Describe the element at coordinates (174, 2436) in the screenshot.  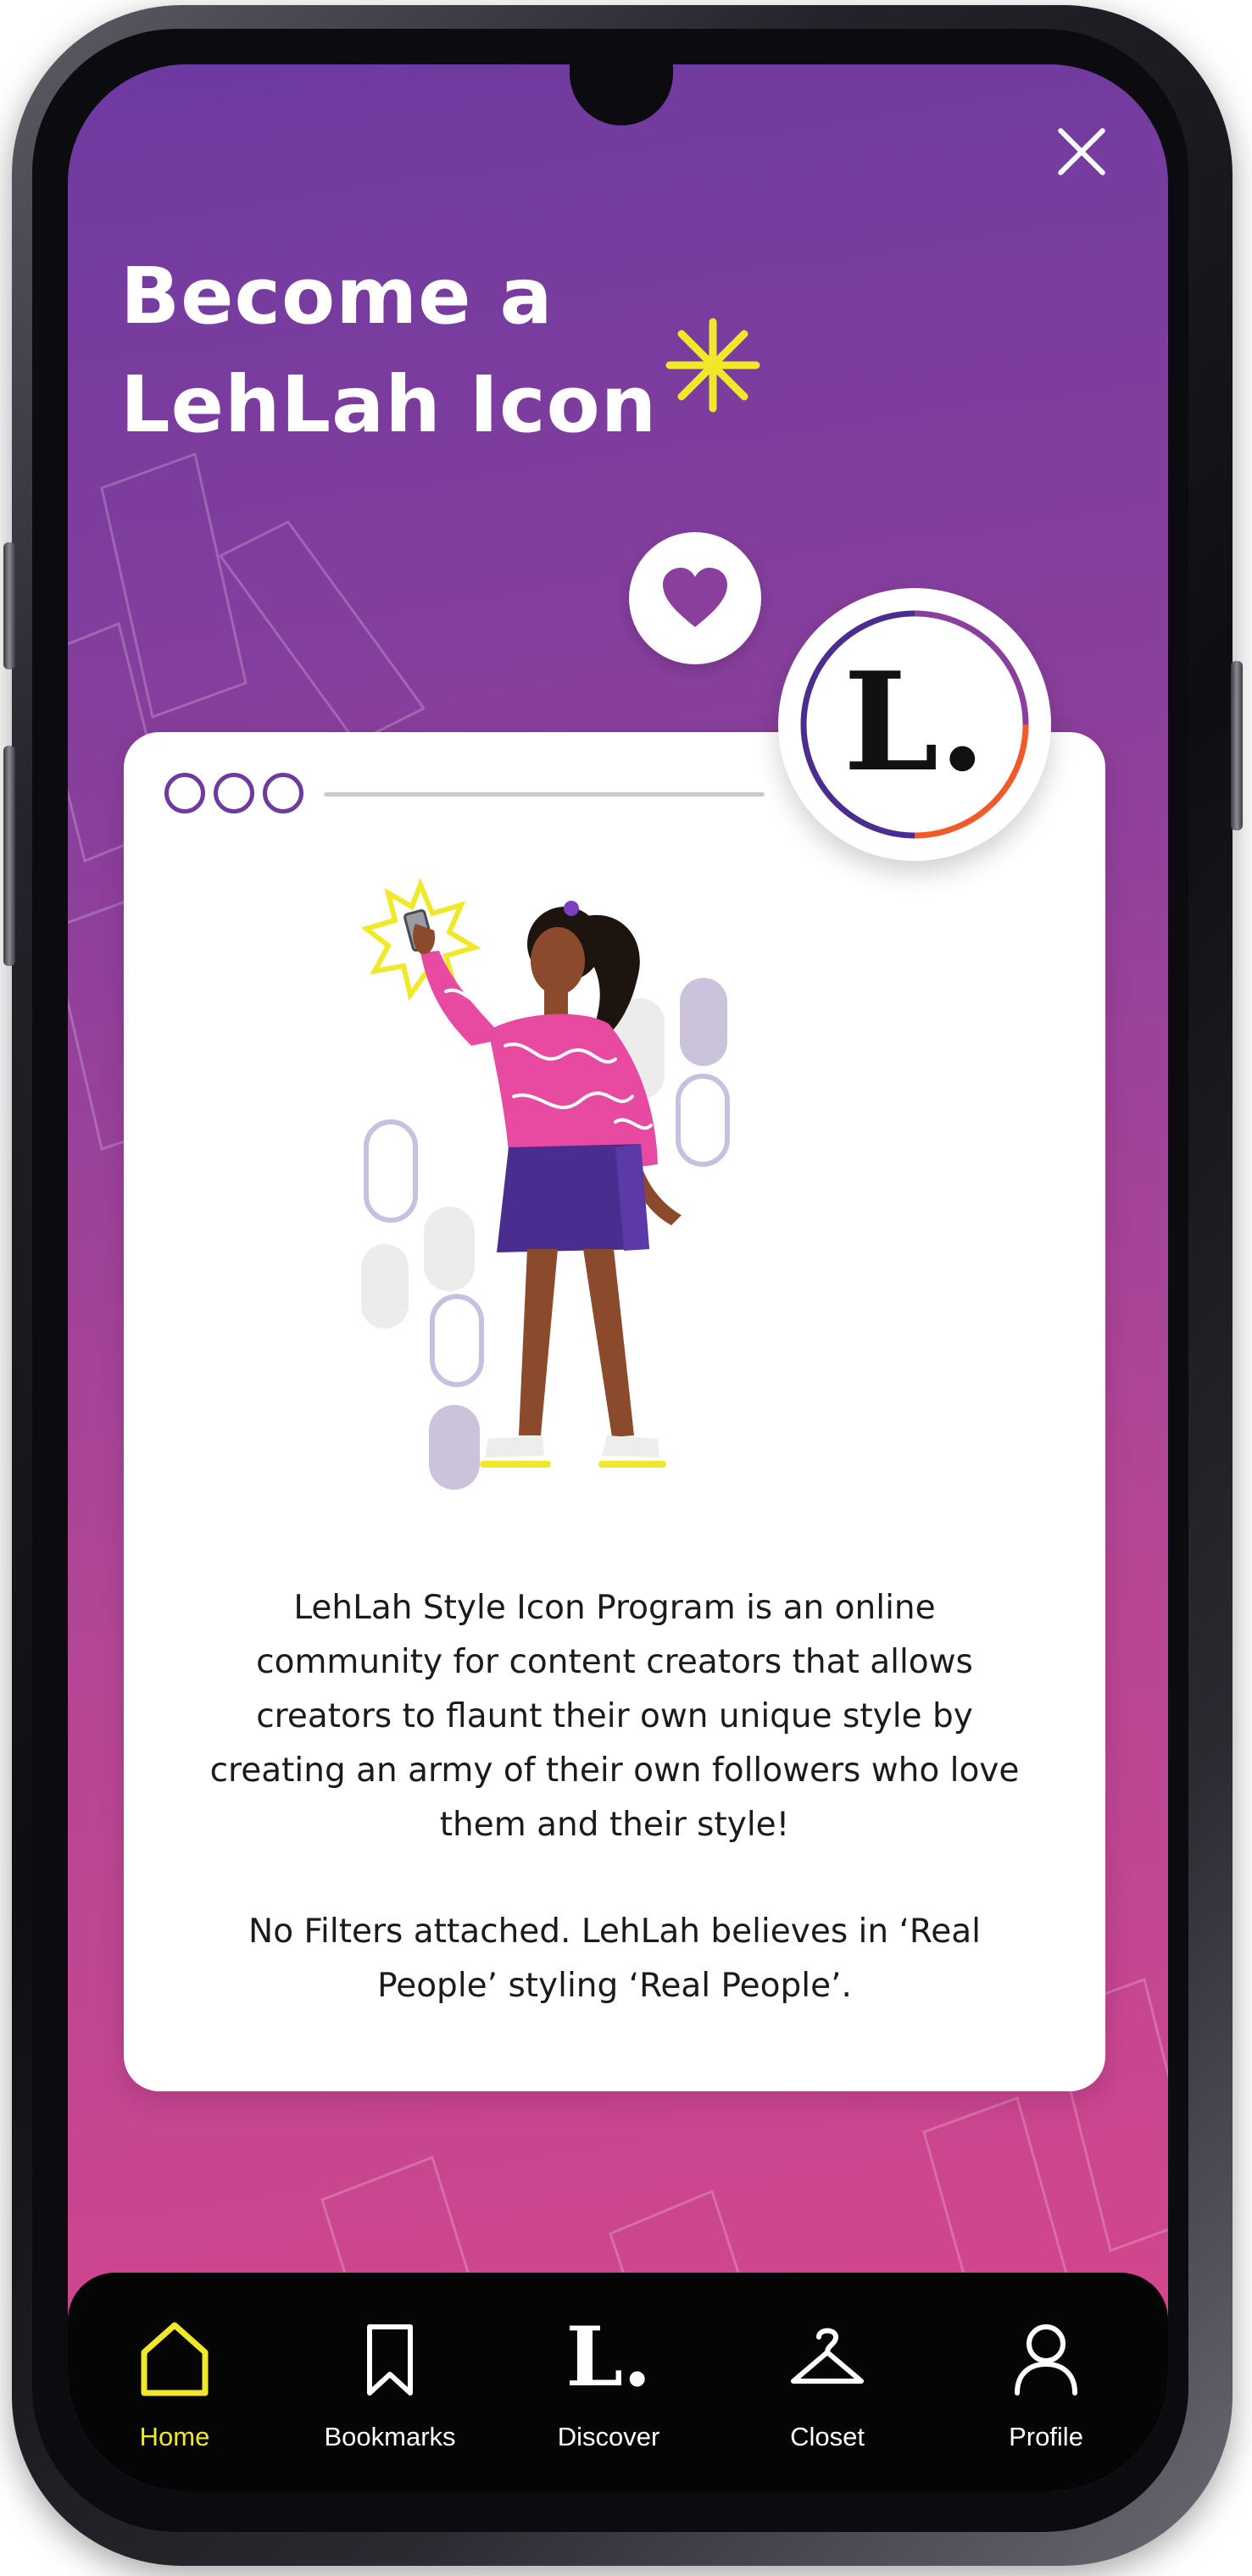
I see `nav-home-label: Home` at that location.